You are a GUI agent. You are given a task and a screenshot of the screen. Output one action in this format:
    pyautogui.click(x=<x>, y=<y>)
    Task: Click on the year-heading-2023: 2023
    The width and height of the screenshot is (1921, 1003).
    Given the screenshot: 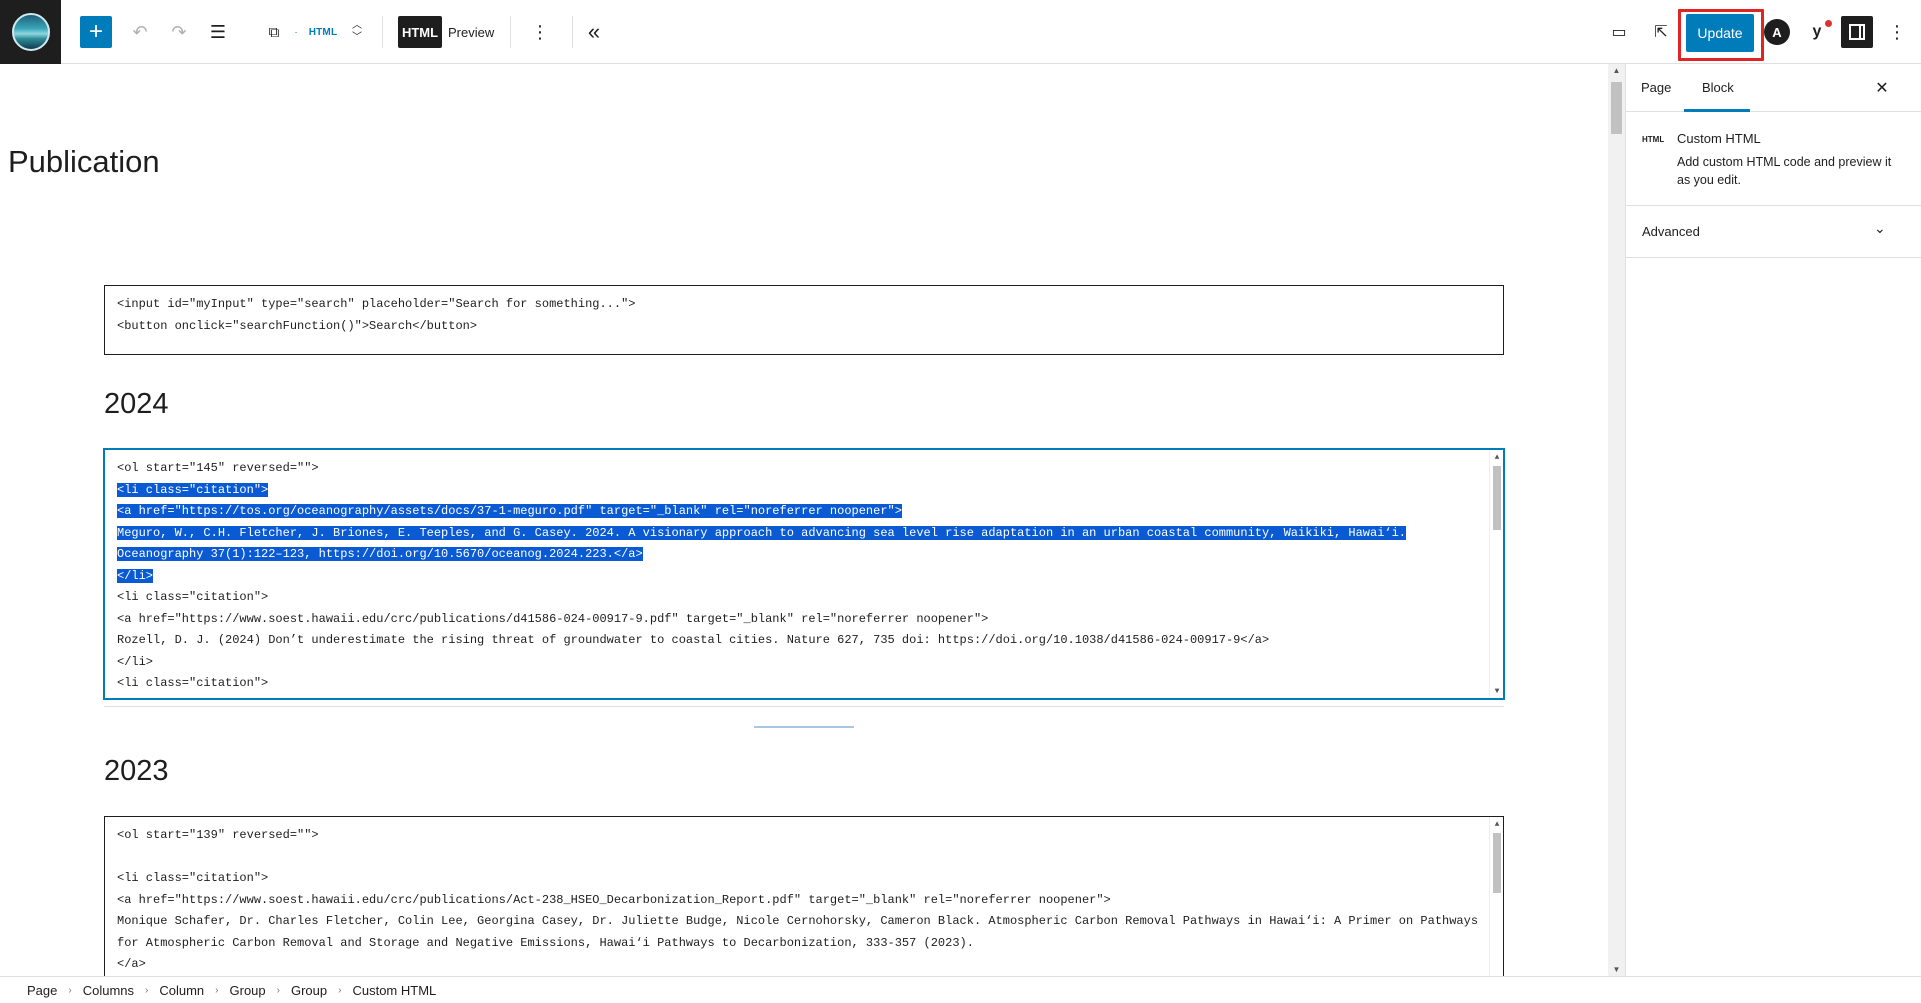 What is the action you would take?
    pyautogui.click(x=136, y=771)
    